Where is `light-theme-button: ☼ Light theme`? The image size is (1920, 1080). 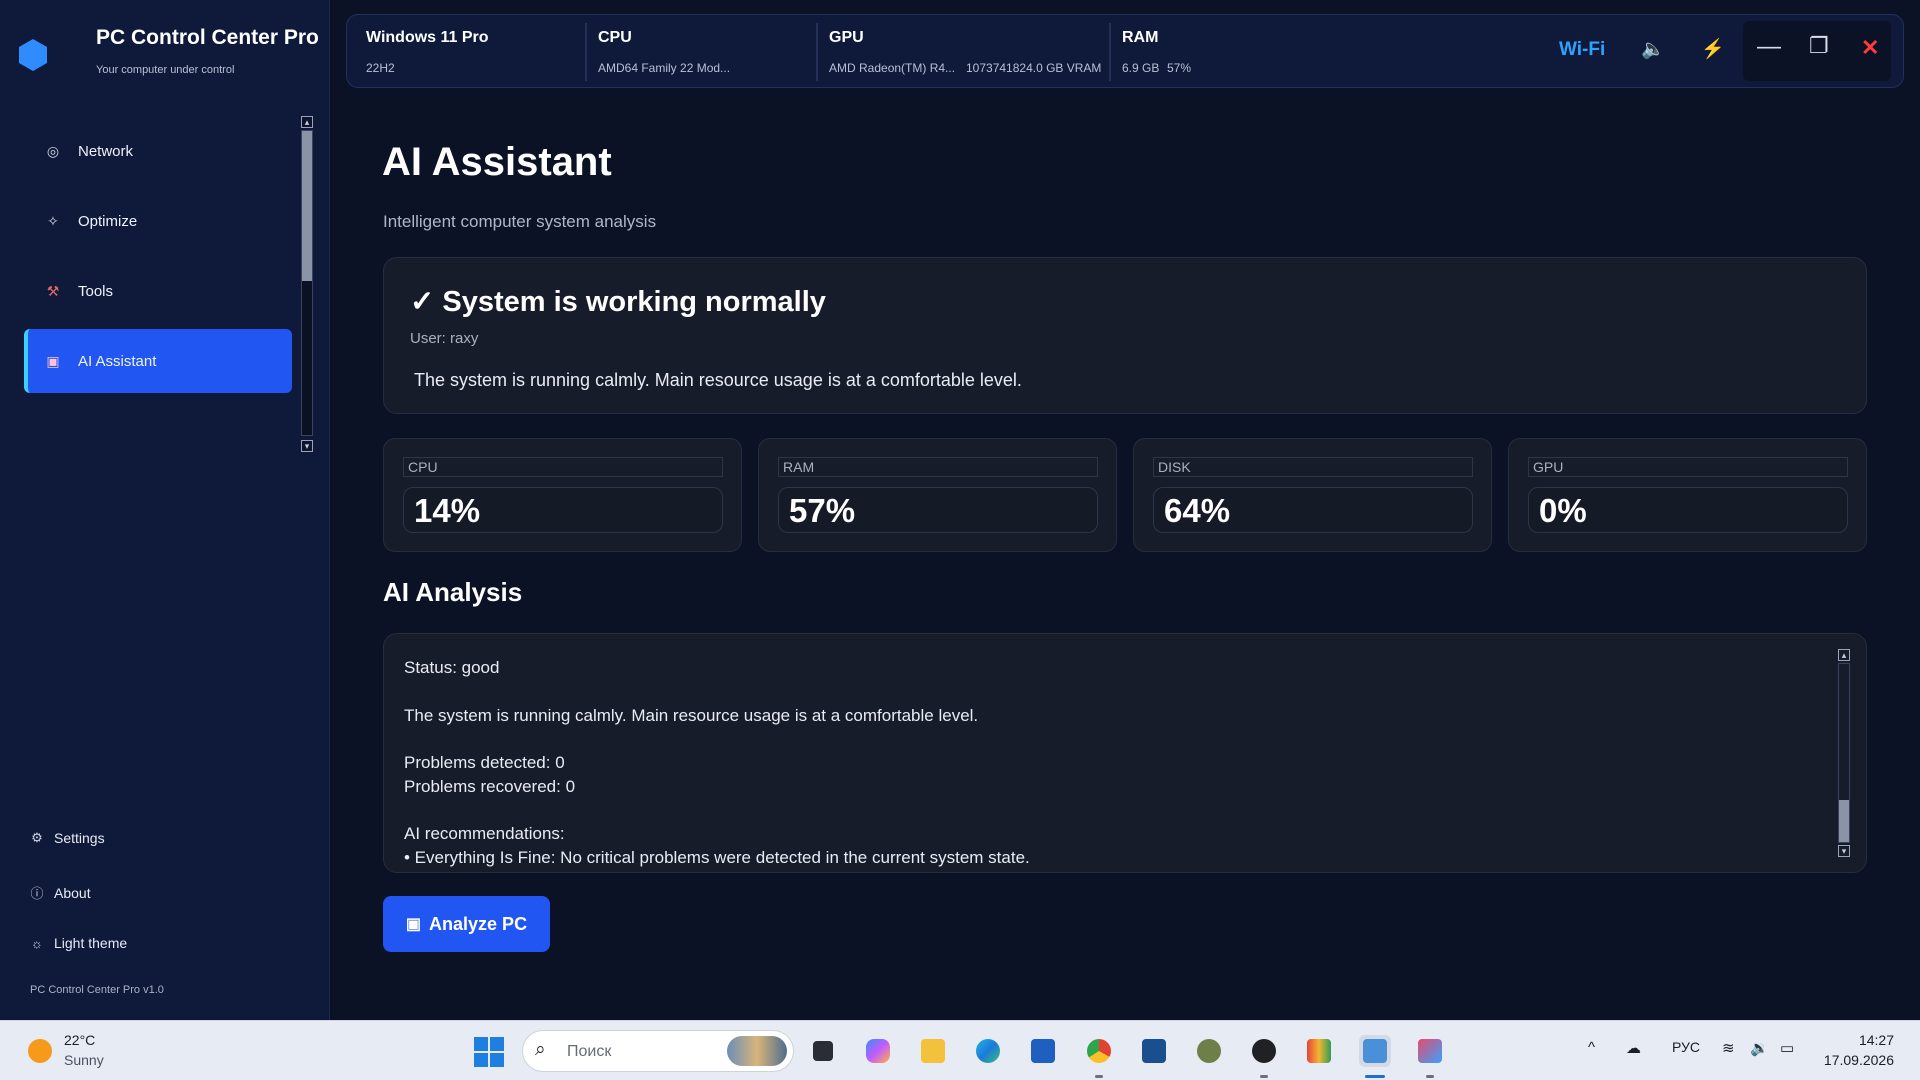 light-theme-button: ☼ Light theme is located at coordinates (77, 943).